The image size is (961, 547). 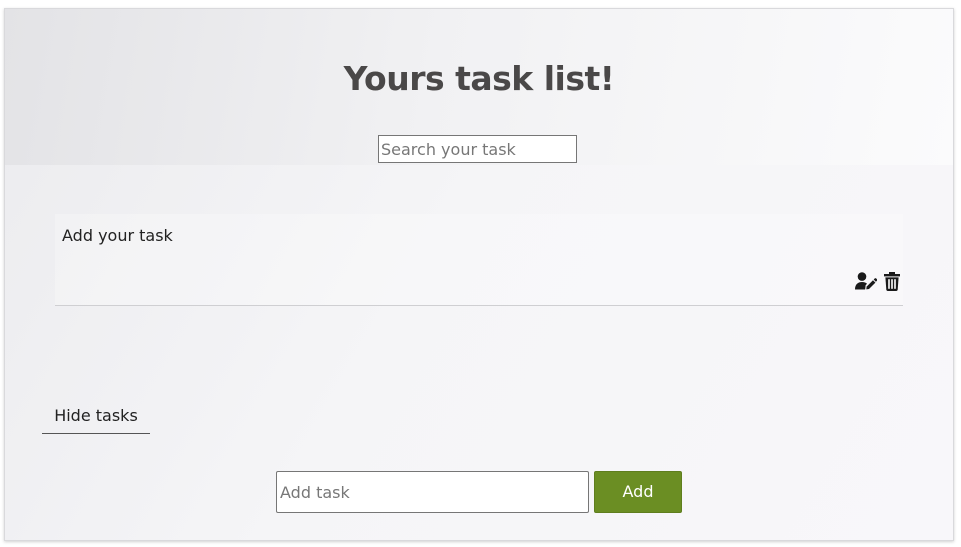 What do you see at coordinates (866, 281) in the screenshot?
I see `user-edit-icon` at bounding box center [866, 281].